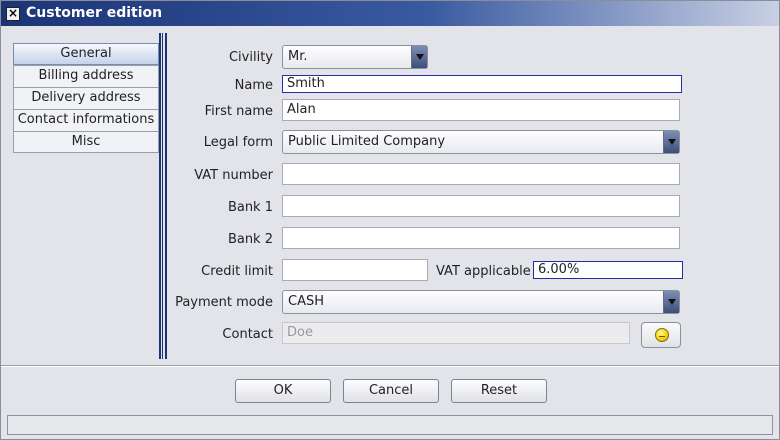  I want to click on tab-misc: Misc, so click(86, 142).